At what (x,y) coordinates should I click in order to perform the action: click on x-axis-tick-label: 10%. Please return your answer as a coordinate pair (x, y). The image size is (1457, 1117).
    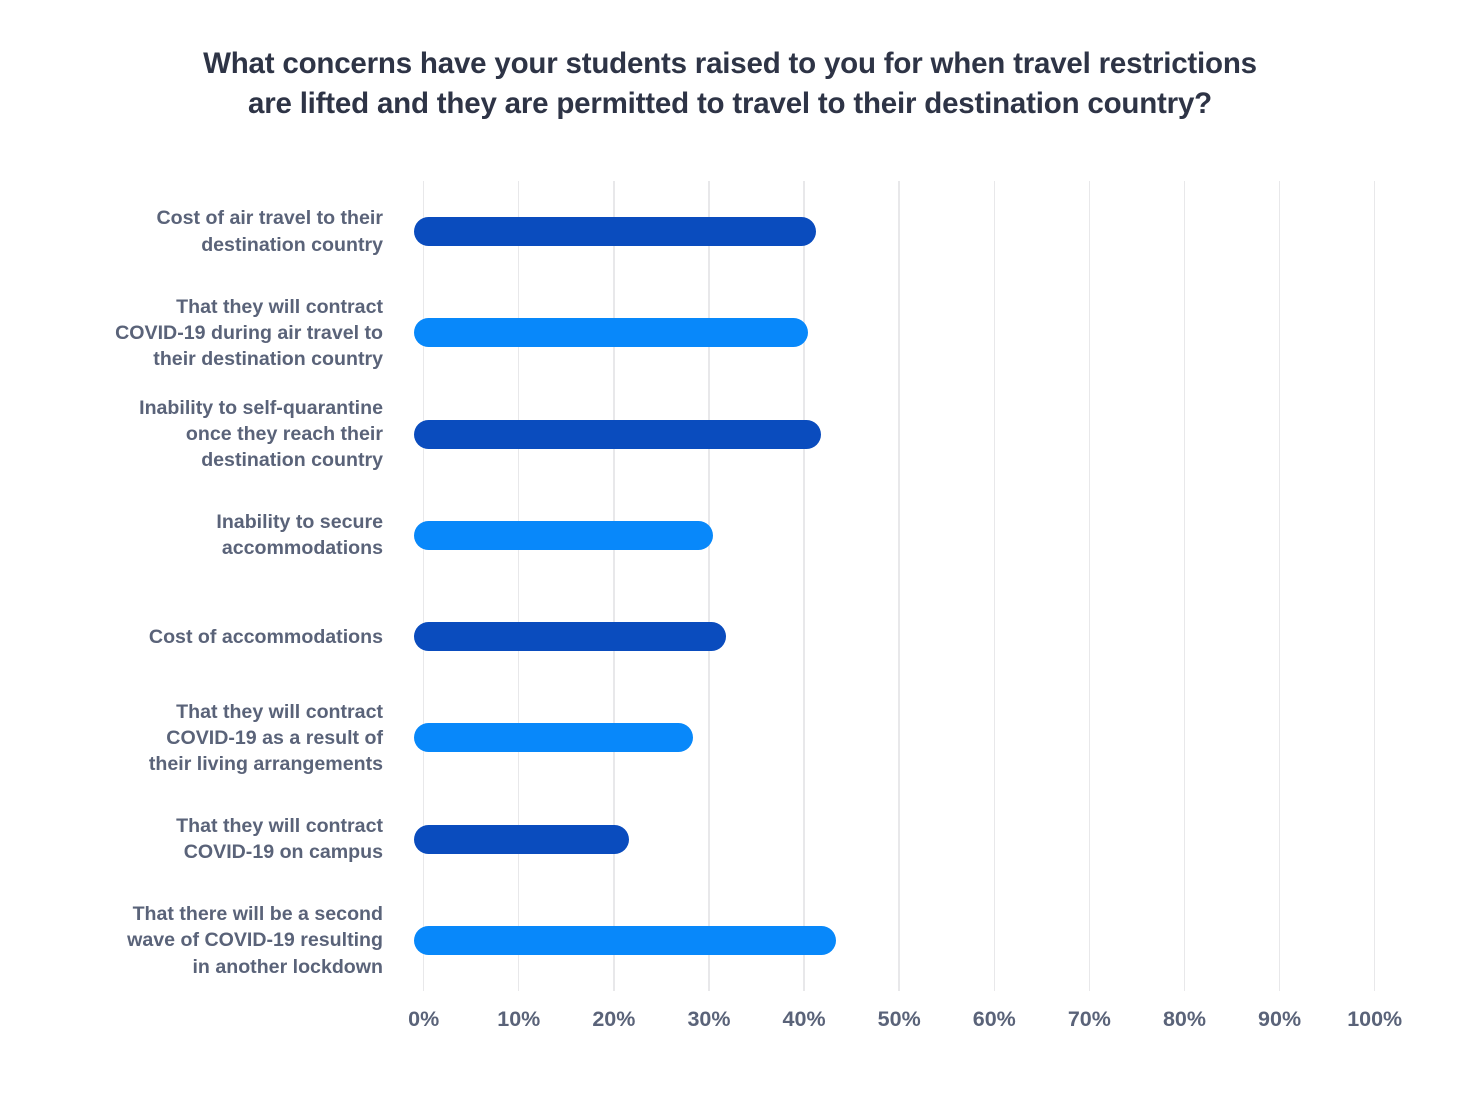
    Looking at the image, I should click on (519, 1019).